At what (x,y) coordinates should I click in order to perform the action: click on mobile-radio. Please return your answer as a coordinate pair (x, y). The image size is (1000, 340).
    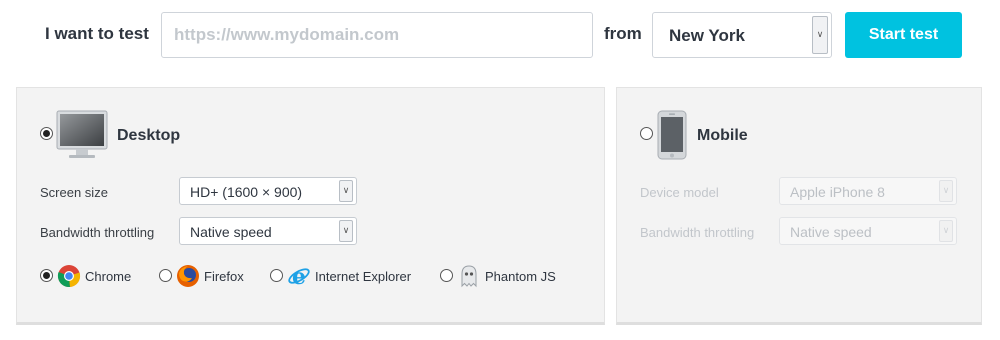
    Looking at the image, I should click on (646, 133).